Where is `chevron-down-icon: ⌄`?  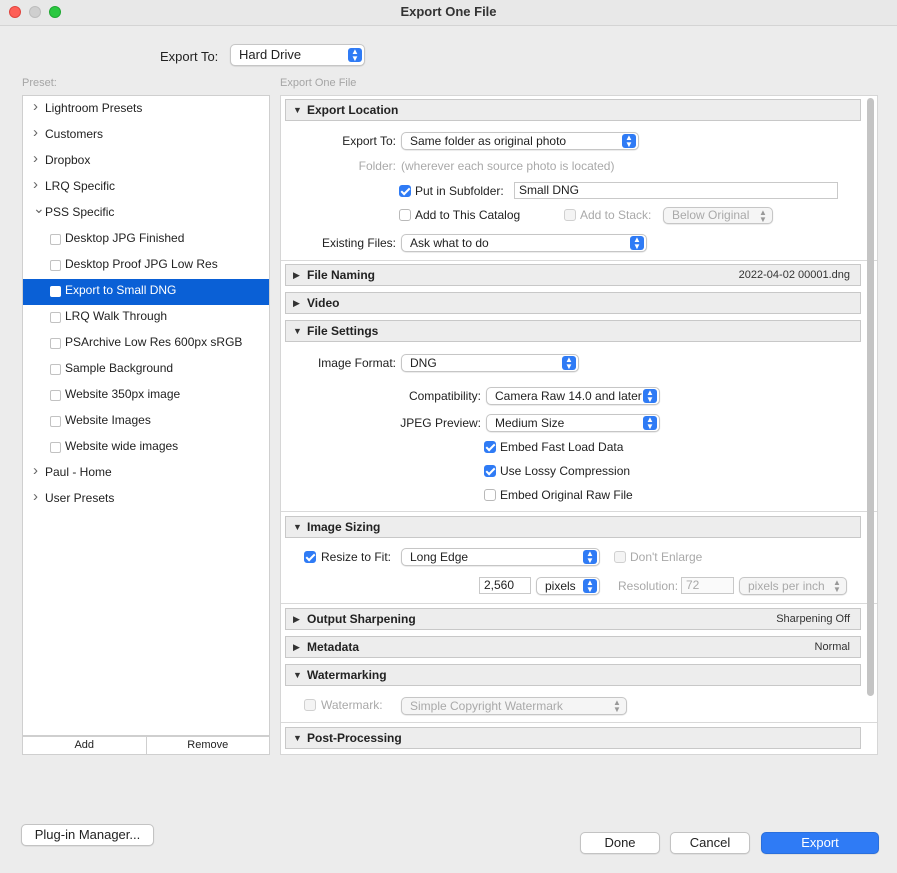
chevron-down-icon: ⌄ is located at coordinates (39, 208).